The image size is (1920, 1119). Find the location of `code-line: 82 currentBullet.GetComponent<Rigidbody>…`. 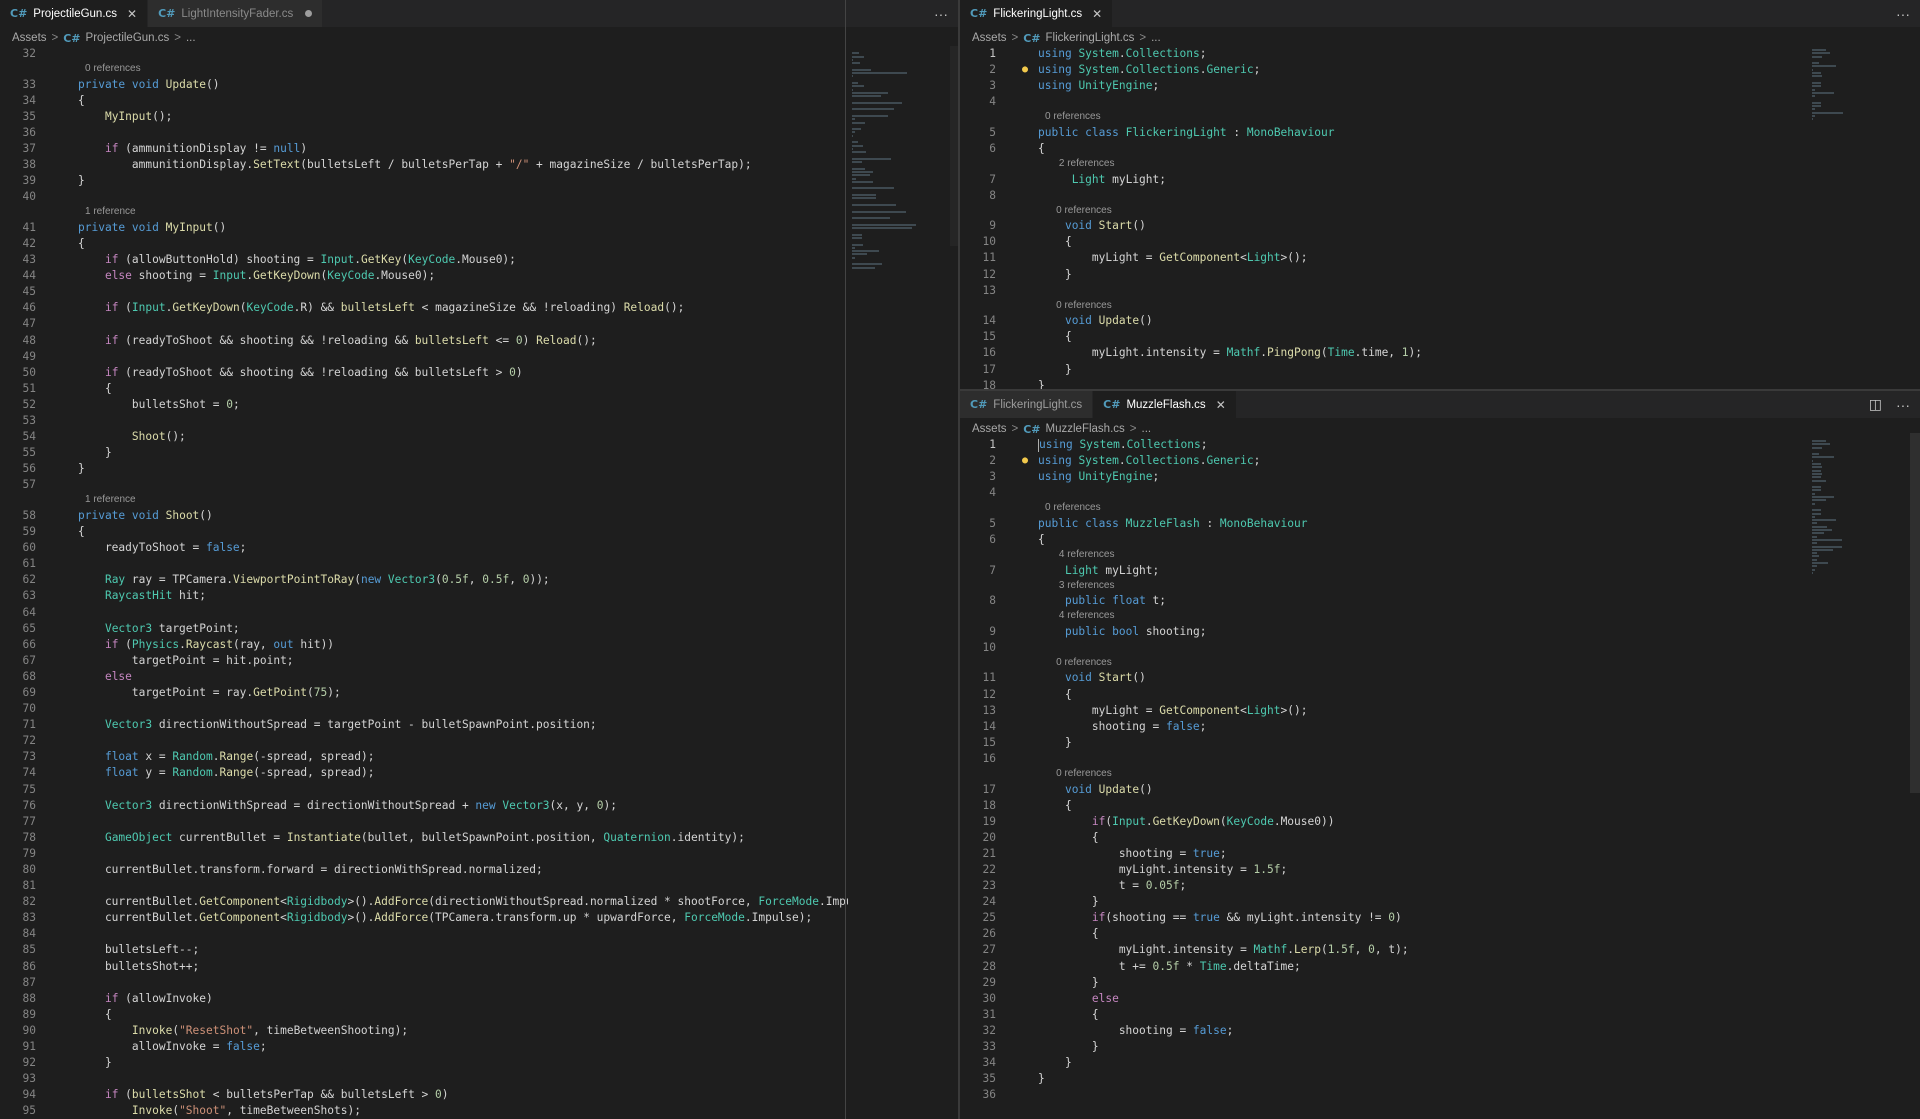

code-line: 82 currentBullet.GetComponent<Rigidbody>… is located at coordinates (424, 902).